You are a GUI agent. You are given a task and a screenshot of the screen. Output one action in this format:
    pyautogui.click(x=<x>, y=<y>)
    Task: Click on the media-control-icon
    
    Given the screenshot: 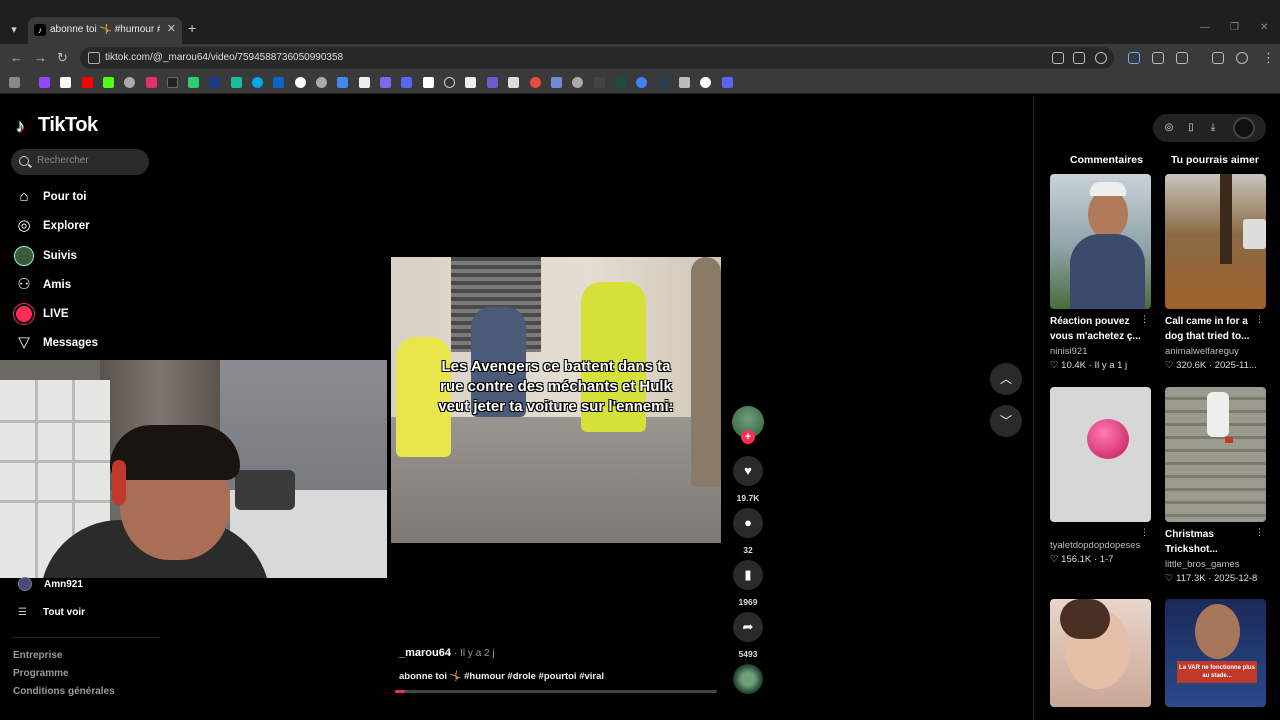 What is the action you would take?
    pyautogui.click(x=1218, y=58)
    